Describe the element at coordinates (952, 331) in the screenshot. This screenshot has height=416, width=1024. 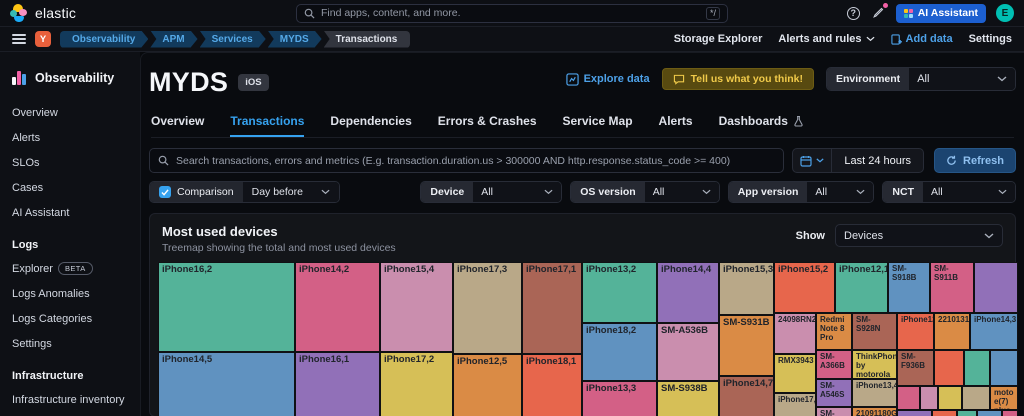
I see `treemap-cell-22101316g: 22101316G` at that location.